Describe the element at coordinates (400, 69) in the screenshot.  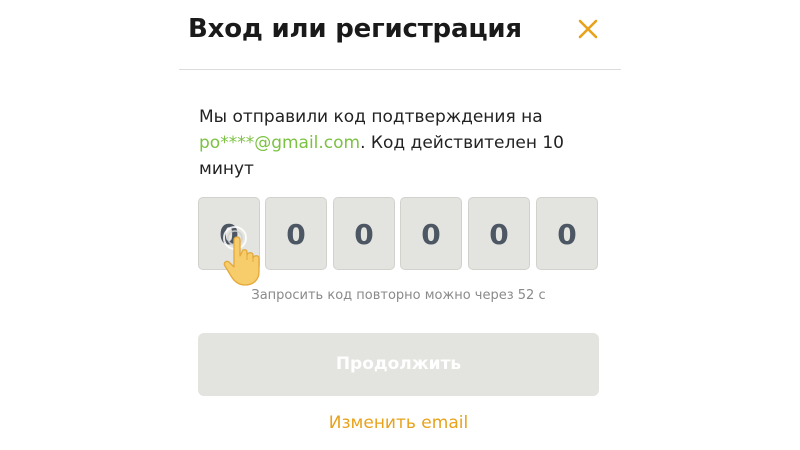
I see `header-divider` at that location.